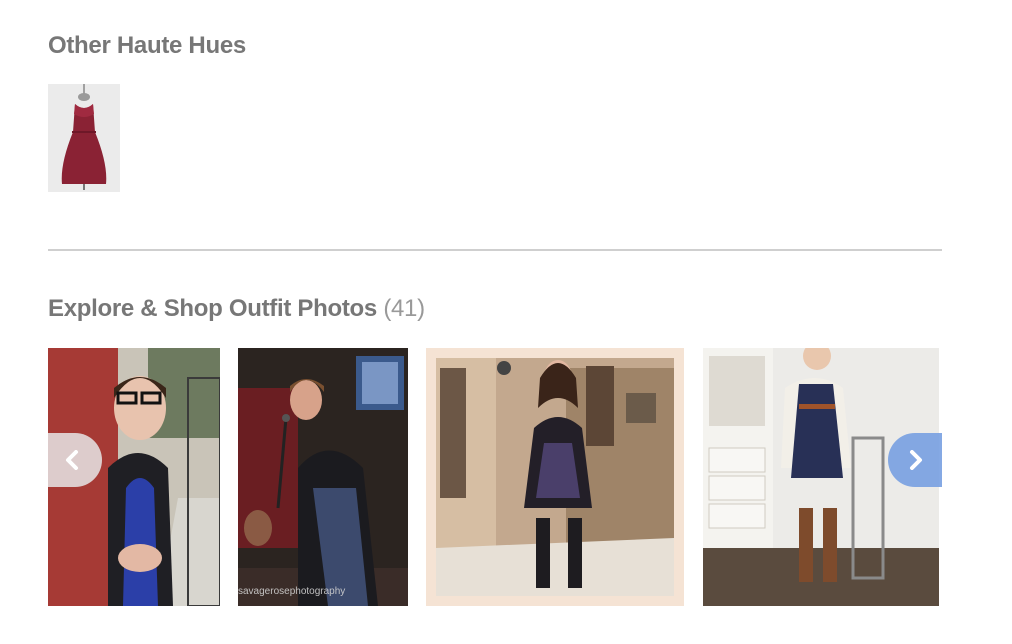  What do you see at coordinates (495, 250) in the screenshot?
I see `section-divider` at bounding box center [495, 250].